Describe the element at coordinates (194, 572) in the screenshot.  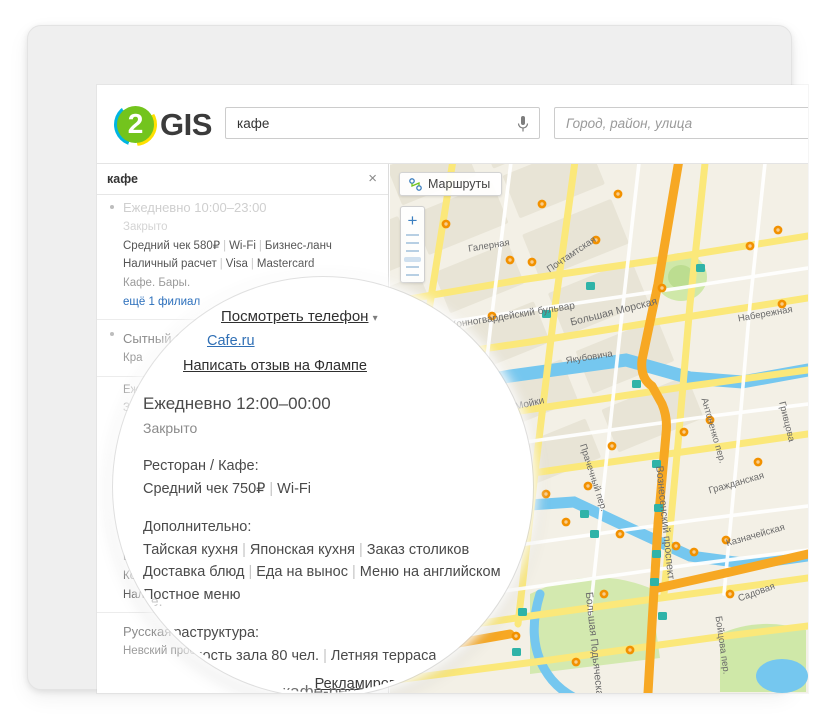
I see `extra-item: Доставка блюд` at that location.